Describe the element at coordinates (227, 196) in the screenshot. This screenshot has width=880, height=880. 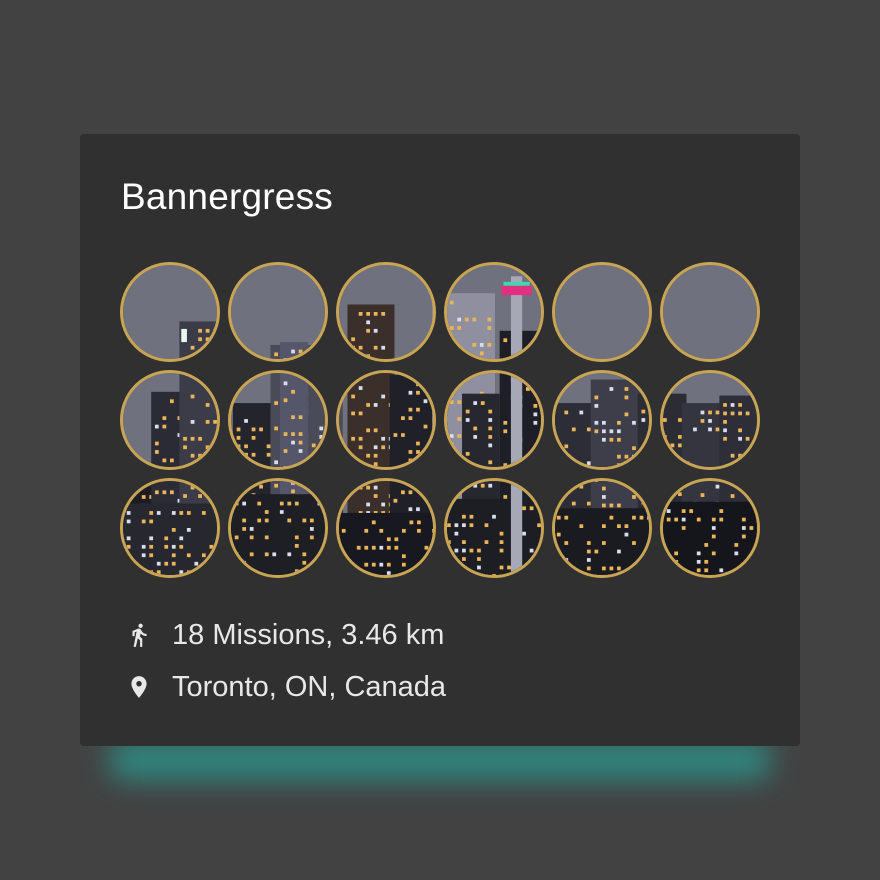
I see `banner-title: Bannergress` at that location.